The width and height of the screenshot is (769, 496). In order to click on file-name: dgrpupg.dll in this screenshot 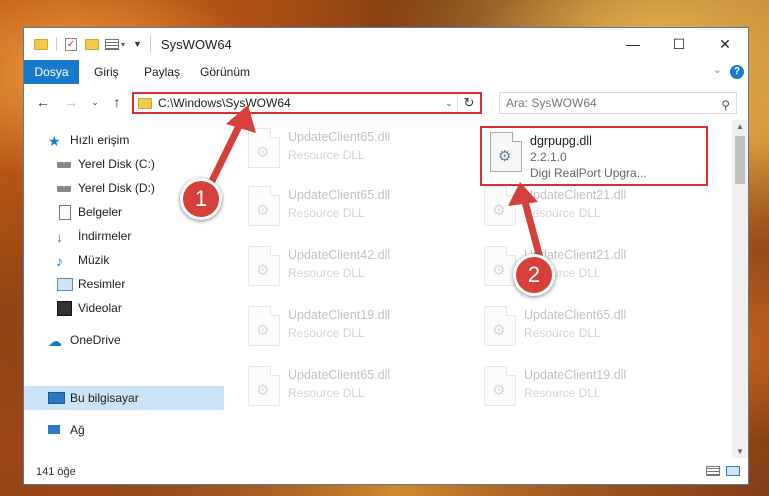, I will do `click(561, 141)`.